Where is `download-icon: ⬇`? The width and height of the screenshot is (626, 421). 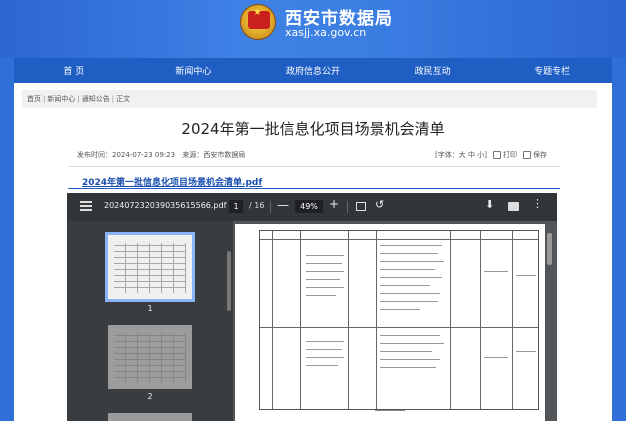 download-icon: ⬇ is located at coordinates (489, 204).